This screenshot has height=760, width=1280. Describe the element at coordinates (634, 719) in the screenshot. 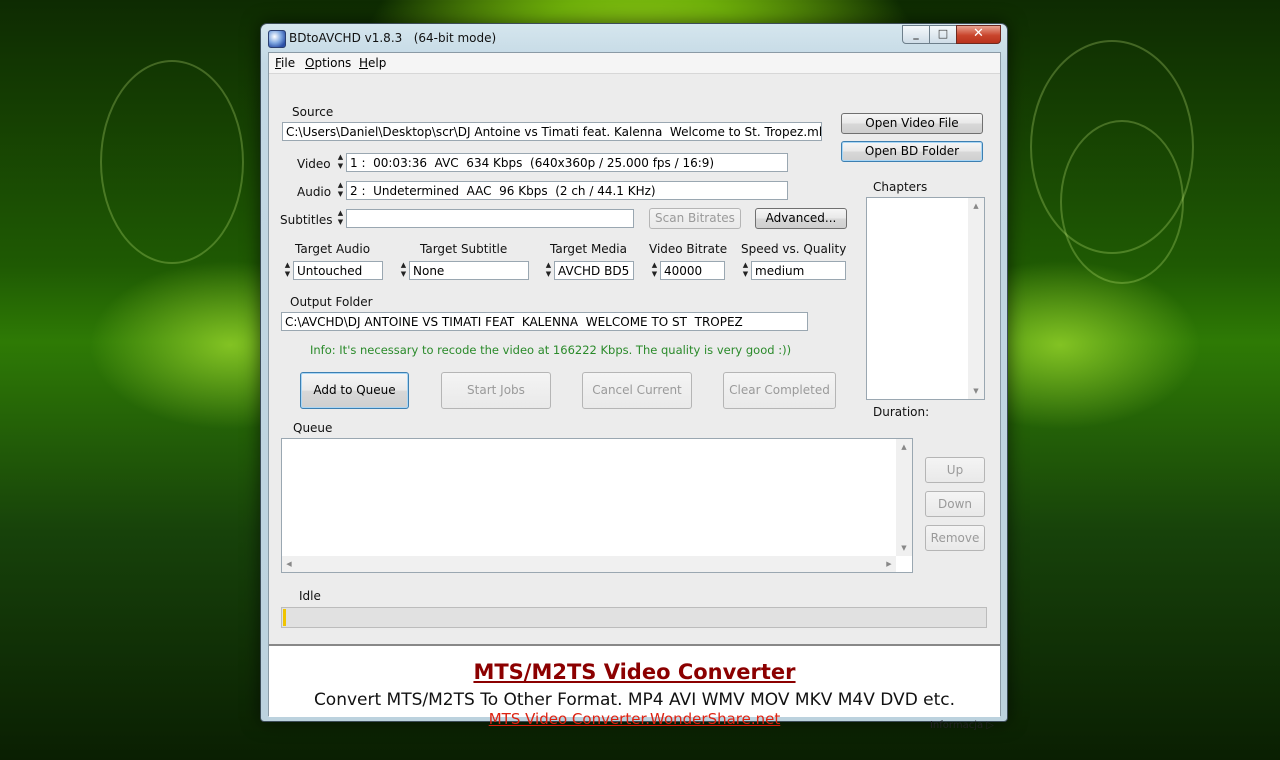

I see `ad-url-link: MTS Video Converter.WonderShare.net` at that location.